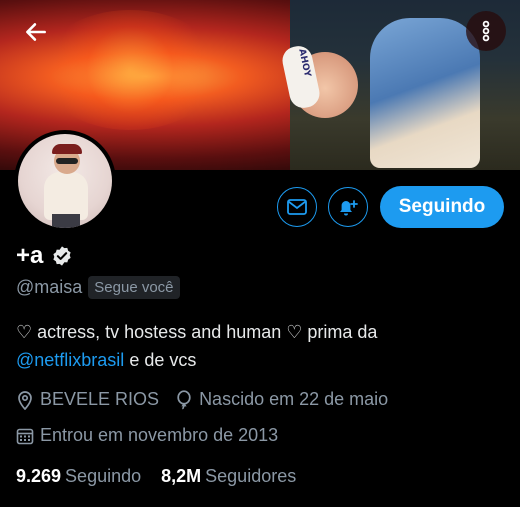  Describe the element at coordinates (184, 399) in the screenshot. I see `balloon-icon` at that location.